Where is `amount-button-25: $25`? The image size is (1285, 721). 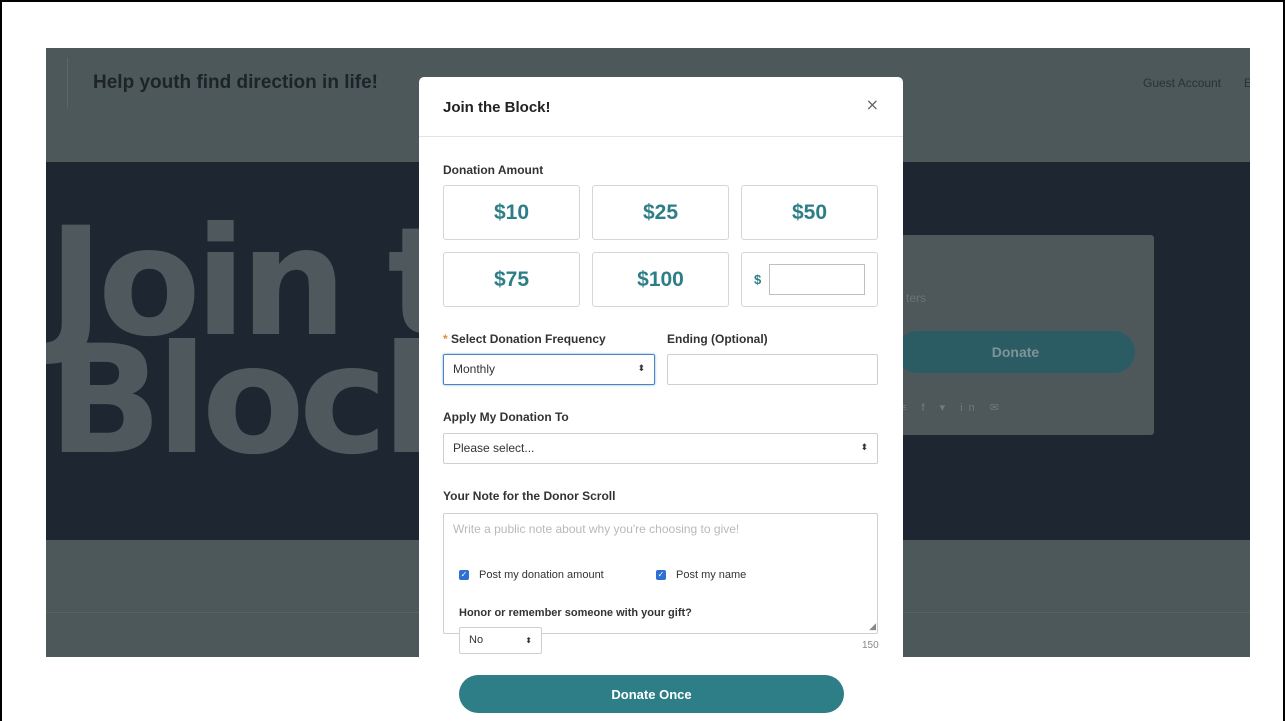 amount-button-25: $25 is located at coordinates (660, 212).